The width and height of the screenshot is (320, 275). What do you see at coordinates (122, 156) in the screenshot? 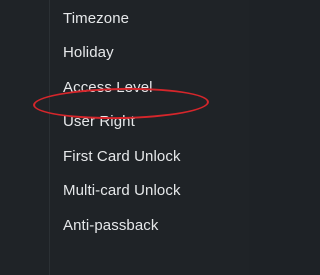
I see `menu-item-label: First Card Unlock` at bounding box center [122, 156].